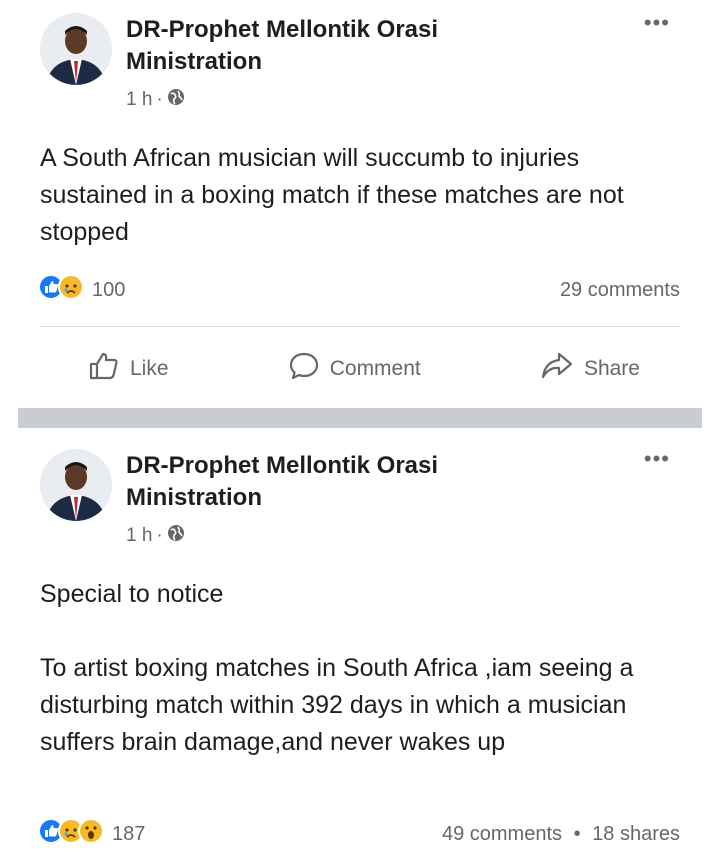 This screenshot has height=855, width=720. I want to click on post-text-line: Special to notice, so click(132, 594).